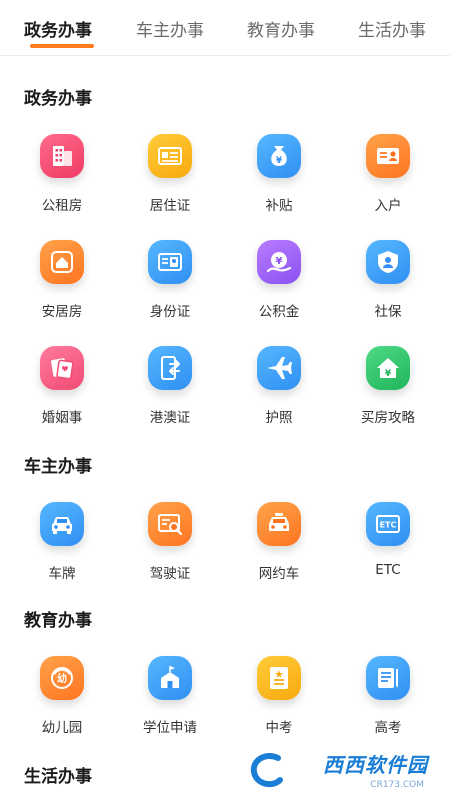  What do you see at coordinates (388, 418) in the screenshot?
I see `service-label: 买房攻略` at bounding box center [388, 418].